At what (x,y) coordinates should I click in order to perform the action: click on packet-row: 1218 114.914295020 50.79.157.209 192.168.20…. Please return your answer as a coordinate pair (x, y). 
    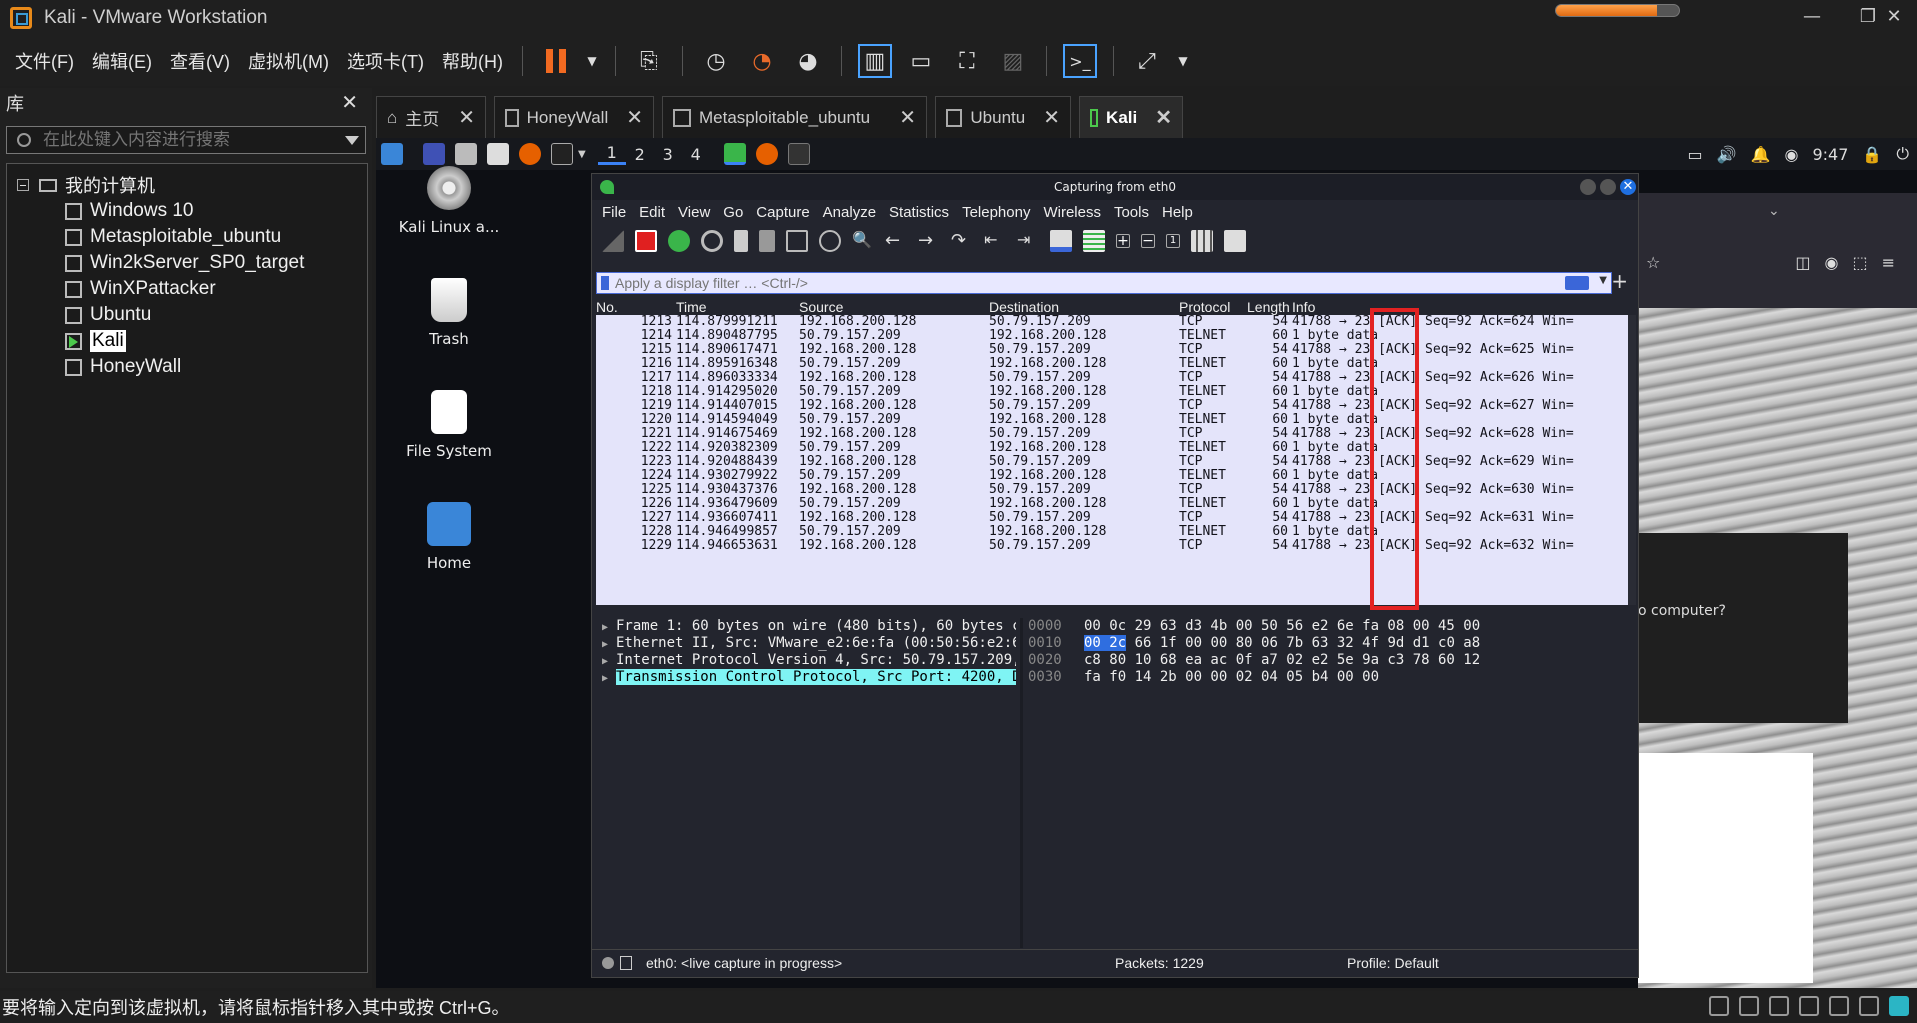
    Looking at the image, I should click on (1112, 392).